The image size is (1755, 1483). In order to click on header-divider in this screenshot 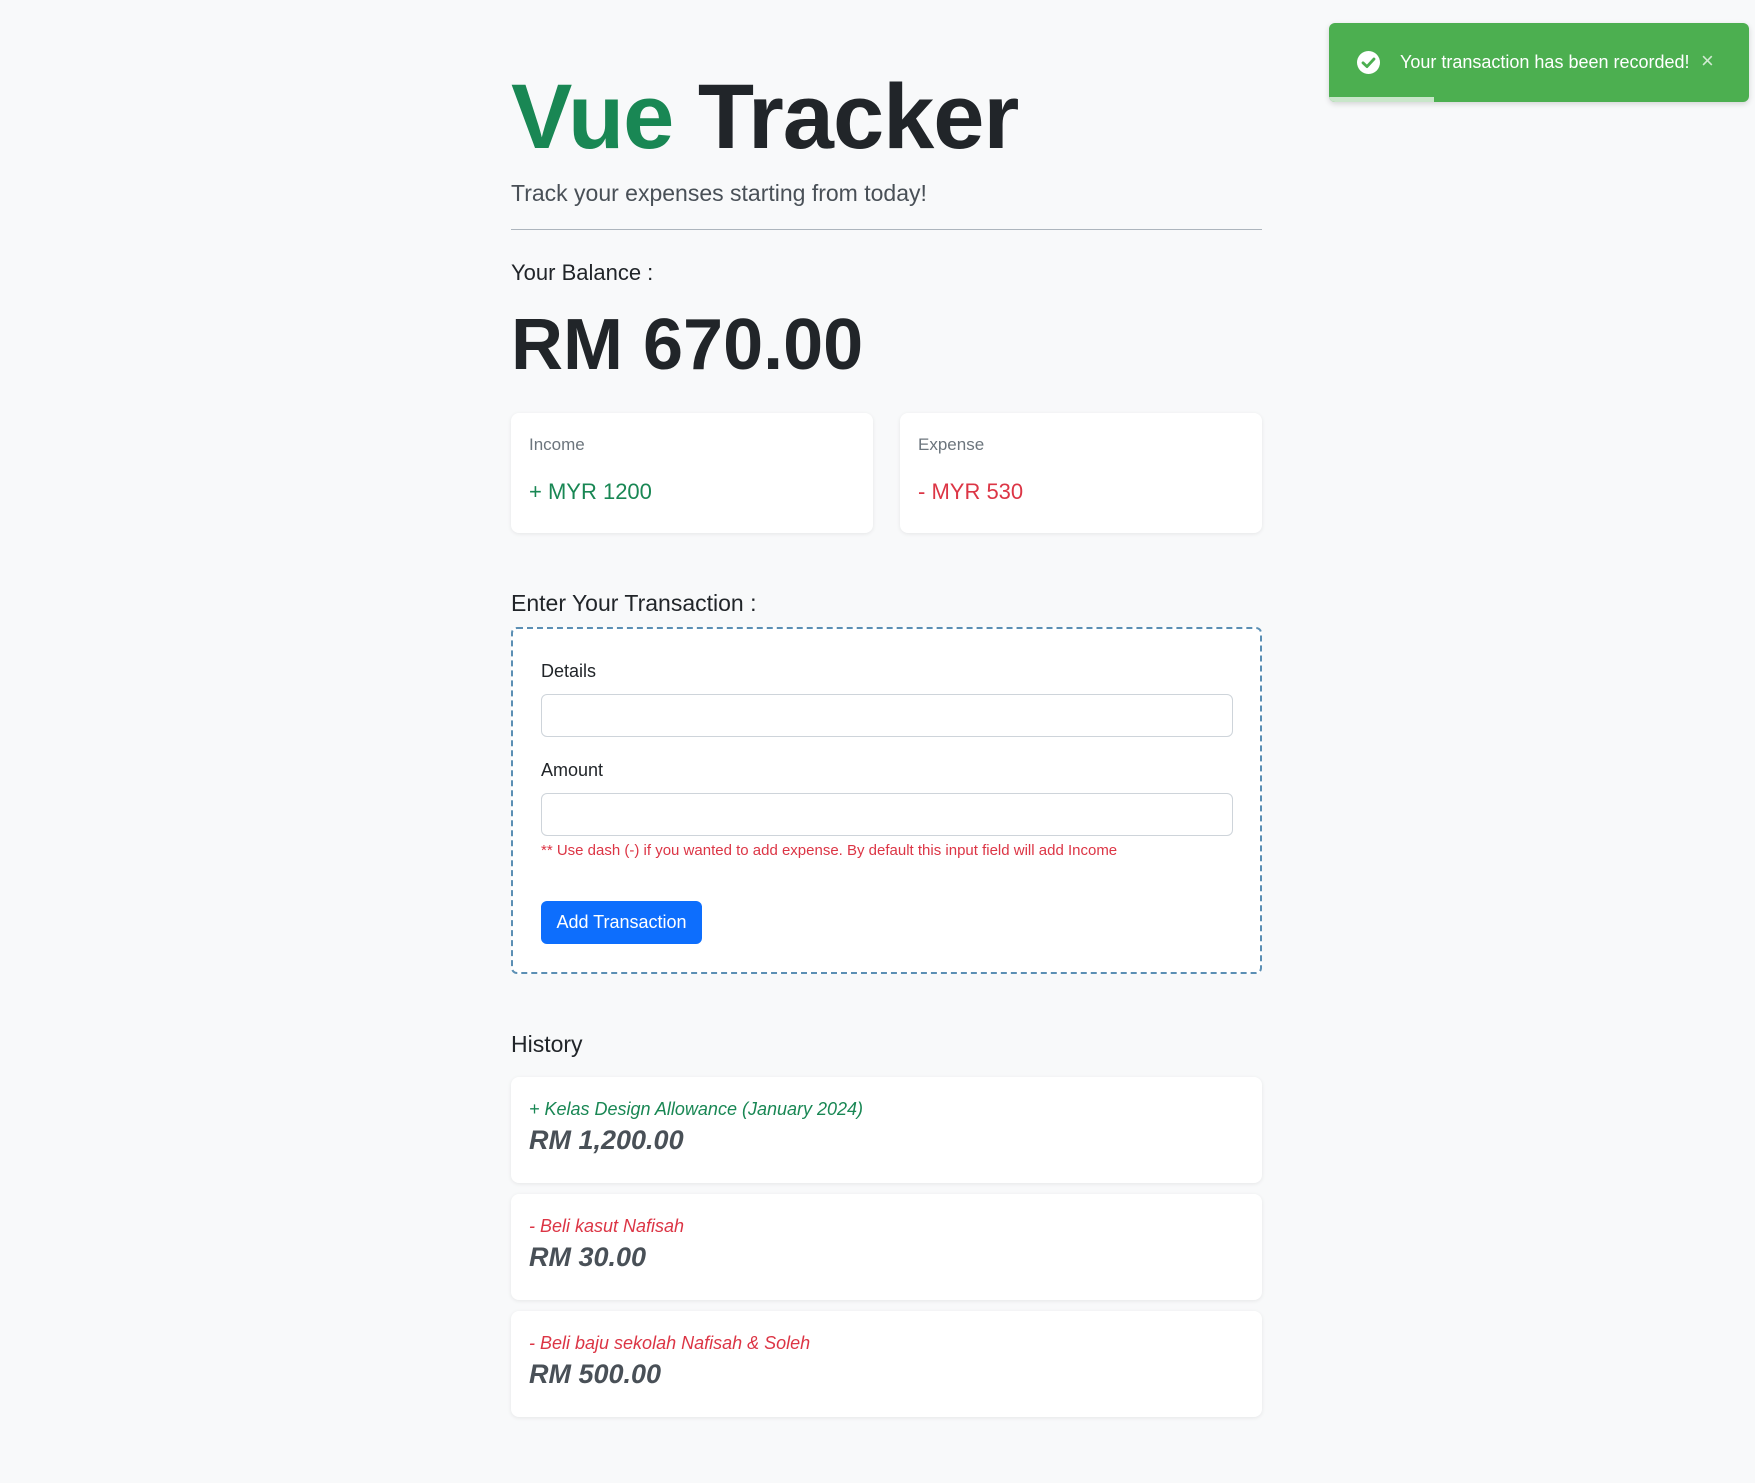, I will do `click(886, 229)`.